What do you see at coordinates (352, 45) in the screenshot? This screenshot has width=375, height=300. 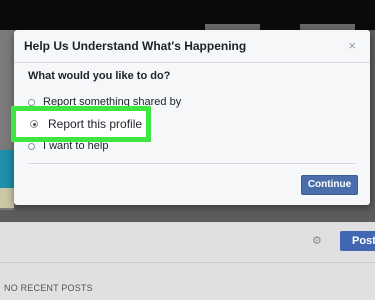 I see `close-icon: ×` at bounding box center [352, 45].